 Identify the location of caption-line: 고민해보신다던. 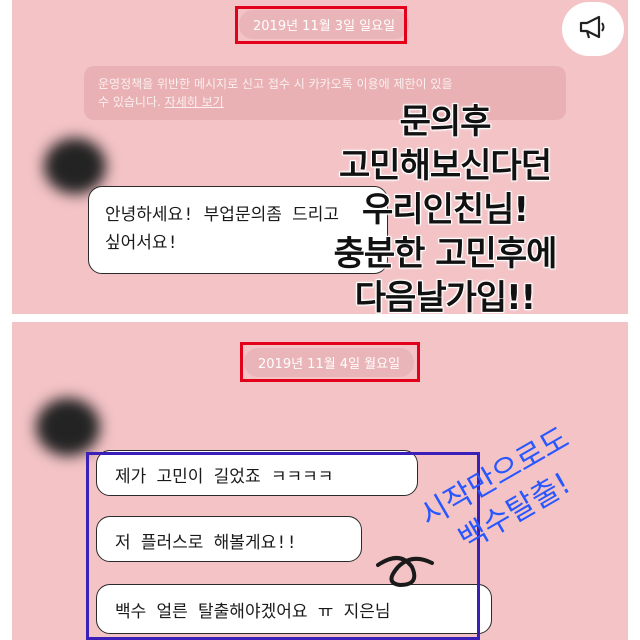
(445, 166).